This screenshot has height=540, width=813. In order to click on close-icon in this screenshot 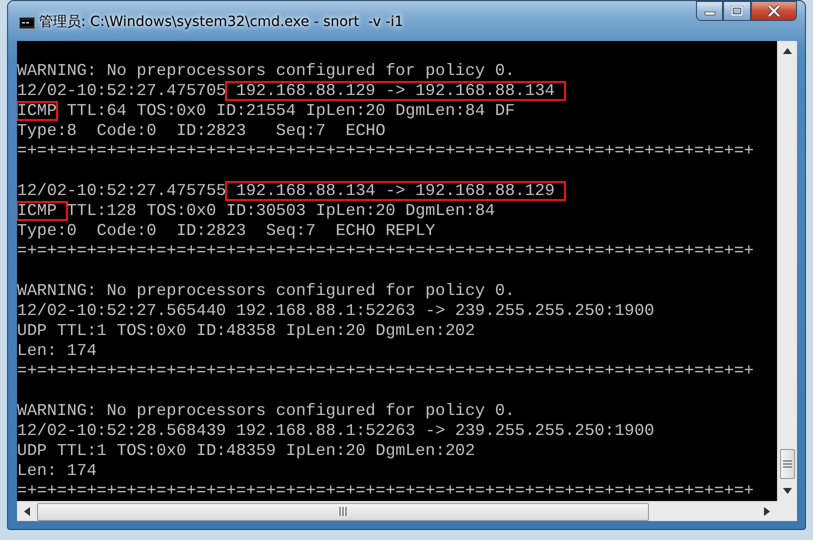, I will do `click(774, 11)`.